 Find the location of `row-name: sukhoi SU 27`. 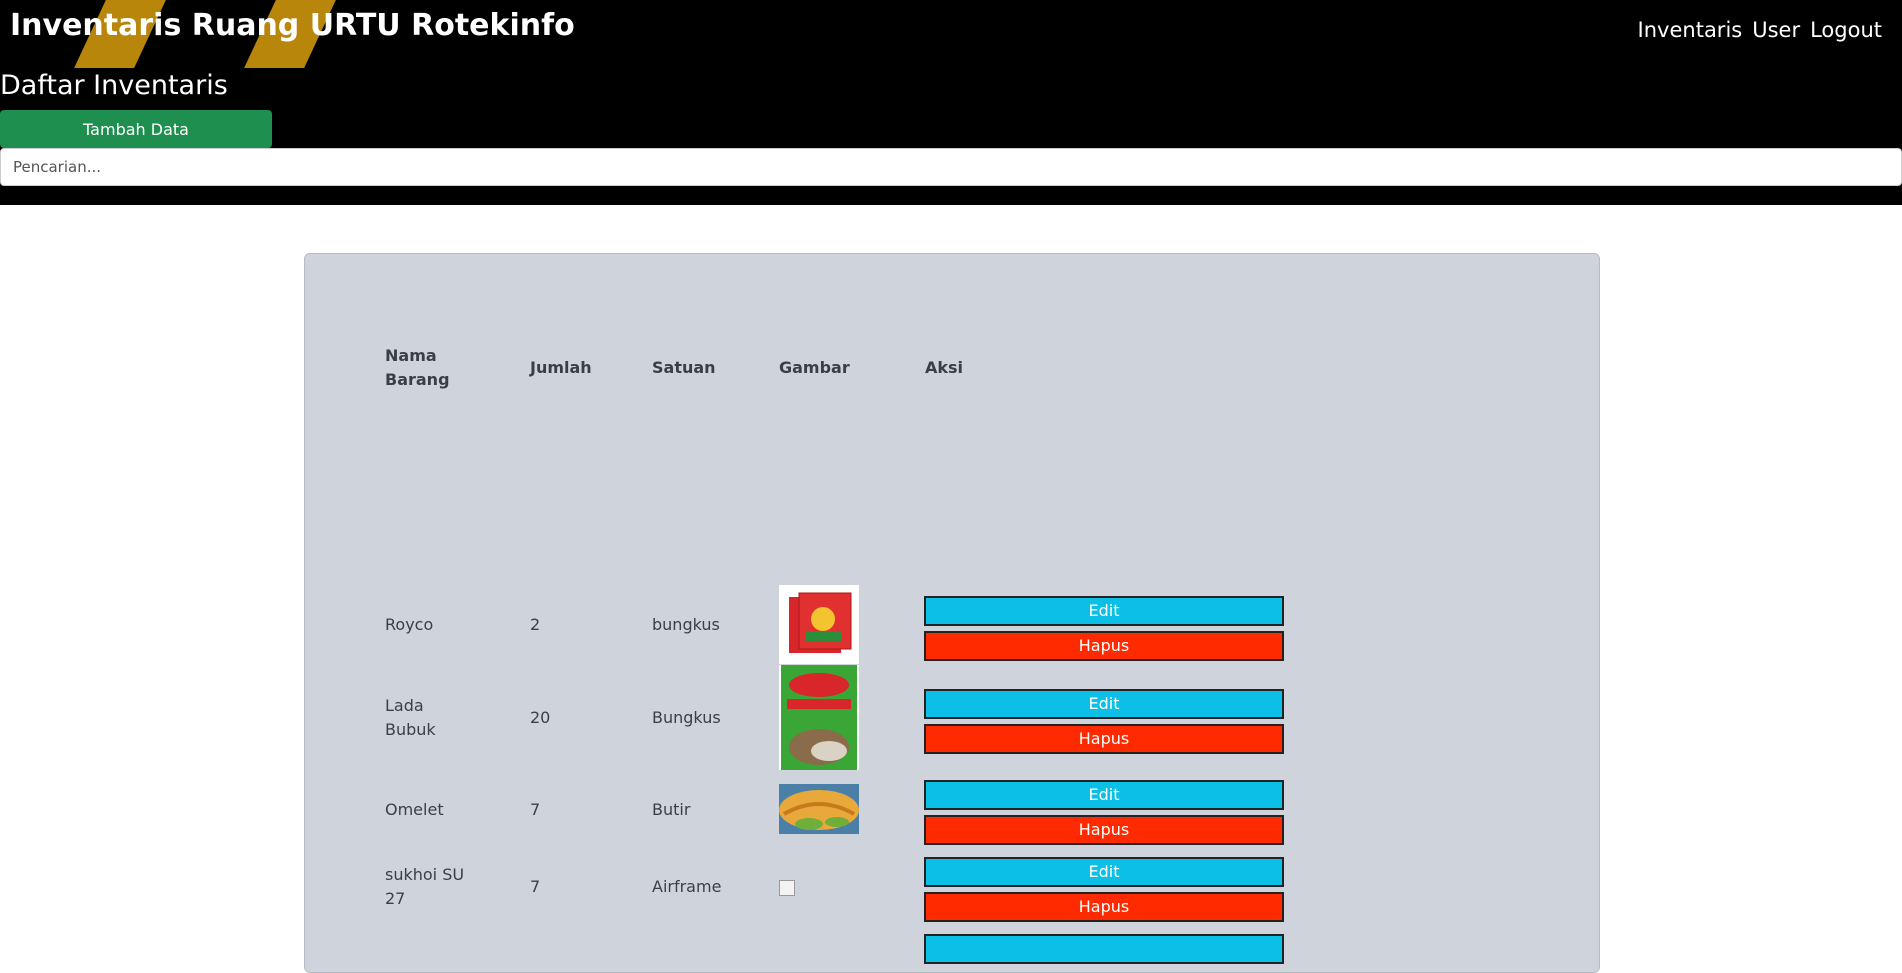

row-name: sukhoi SU 27 is located at coordinates (425, 886).